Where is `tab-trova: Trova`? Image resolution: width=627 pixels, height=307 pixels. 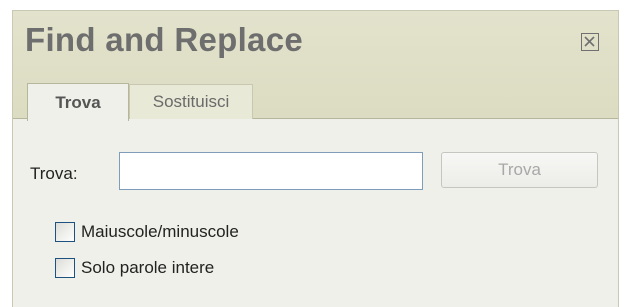 tab-trova: Trova is located at coordinates (78, 102).